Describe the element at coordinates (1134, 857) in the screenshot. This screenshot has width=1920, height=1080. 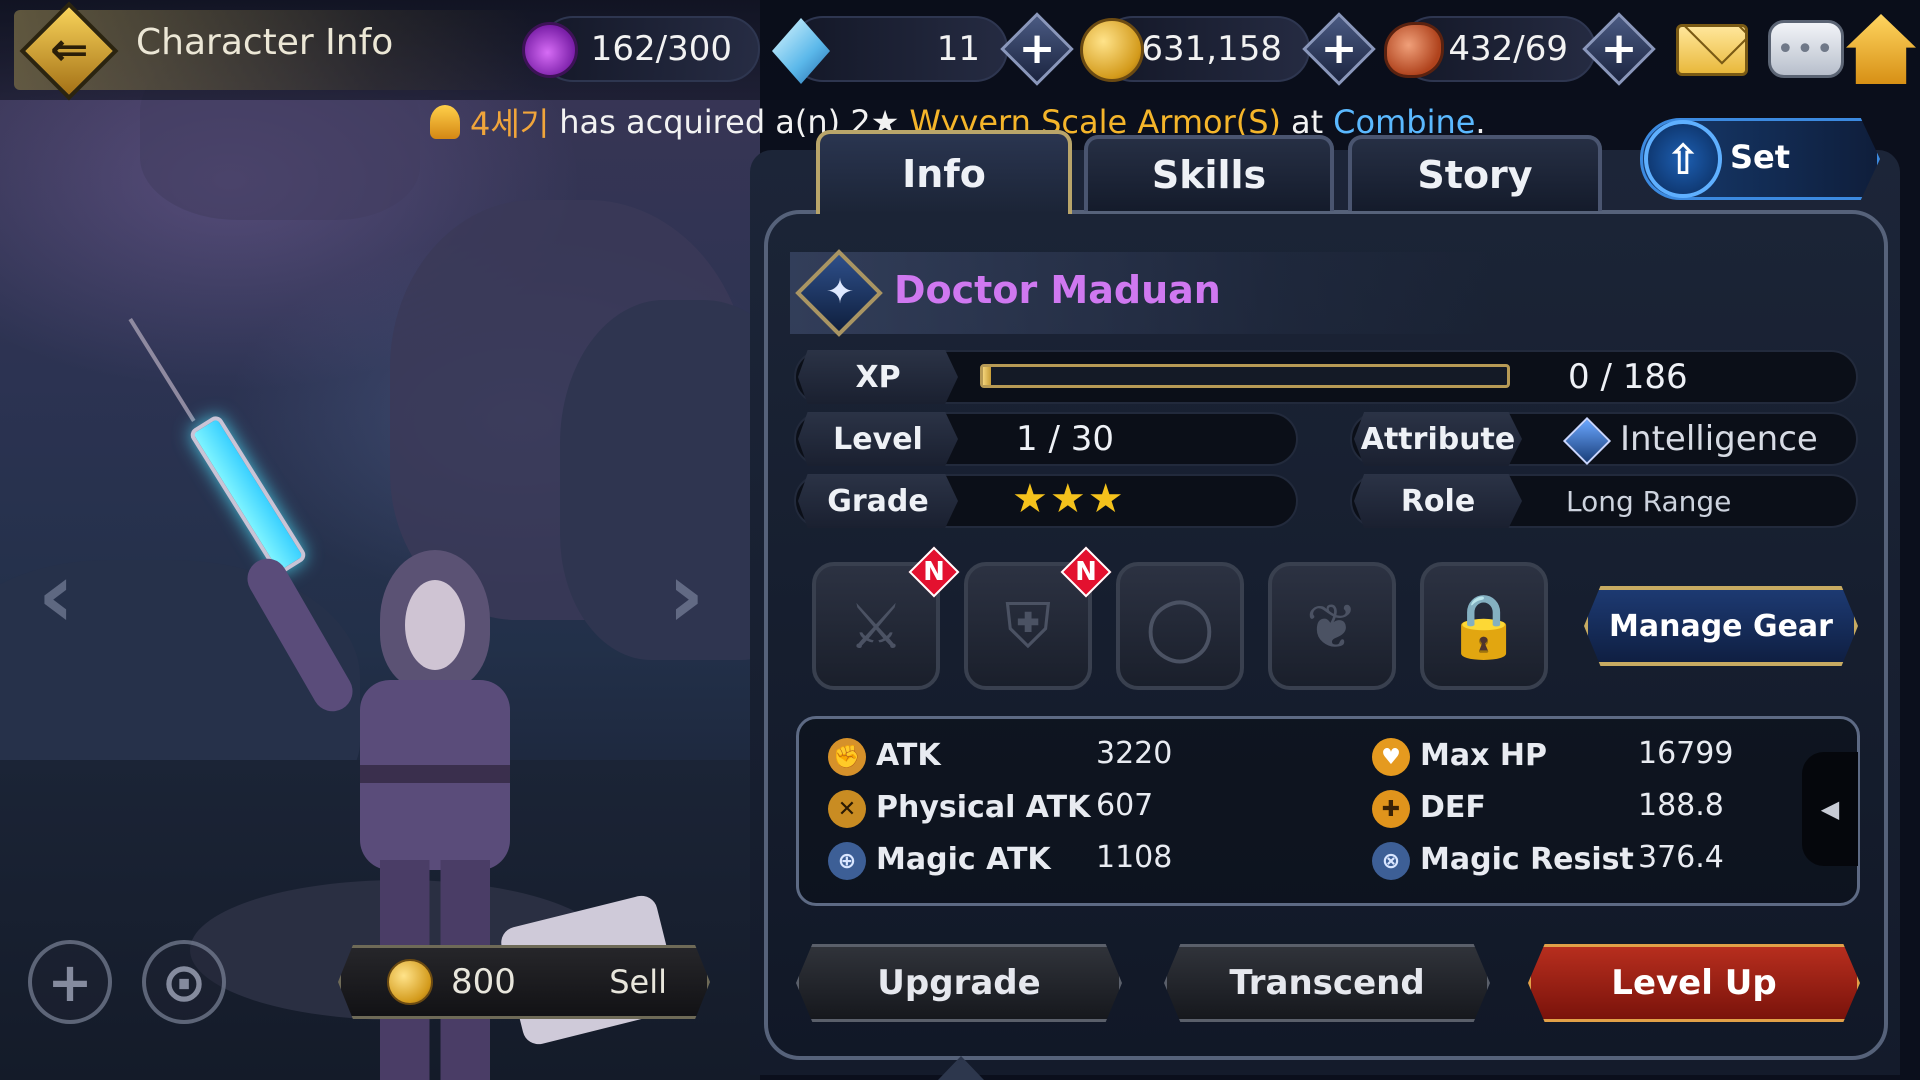
I see `stat-value: 1108` at that location.